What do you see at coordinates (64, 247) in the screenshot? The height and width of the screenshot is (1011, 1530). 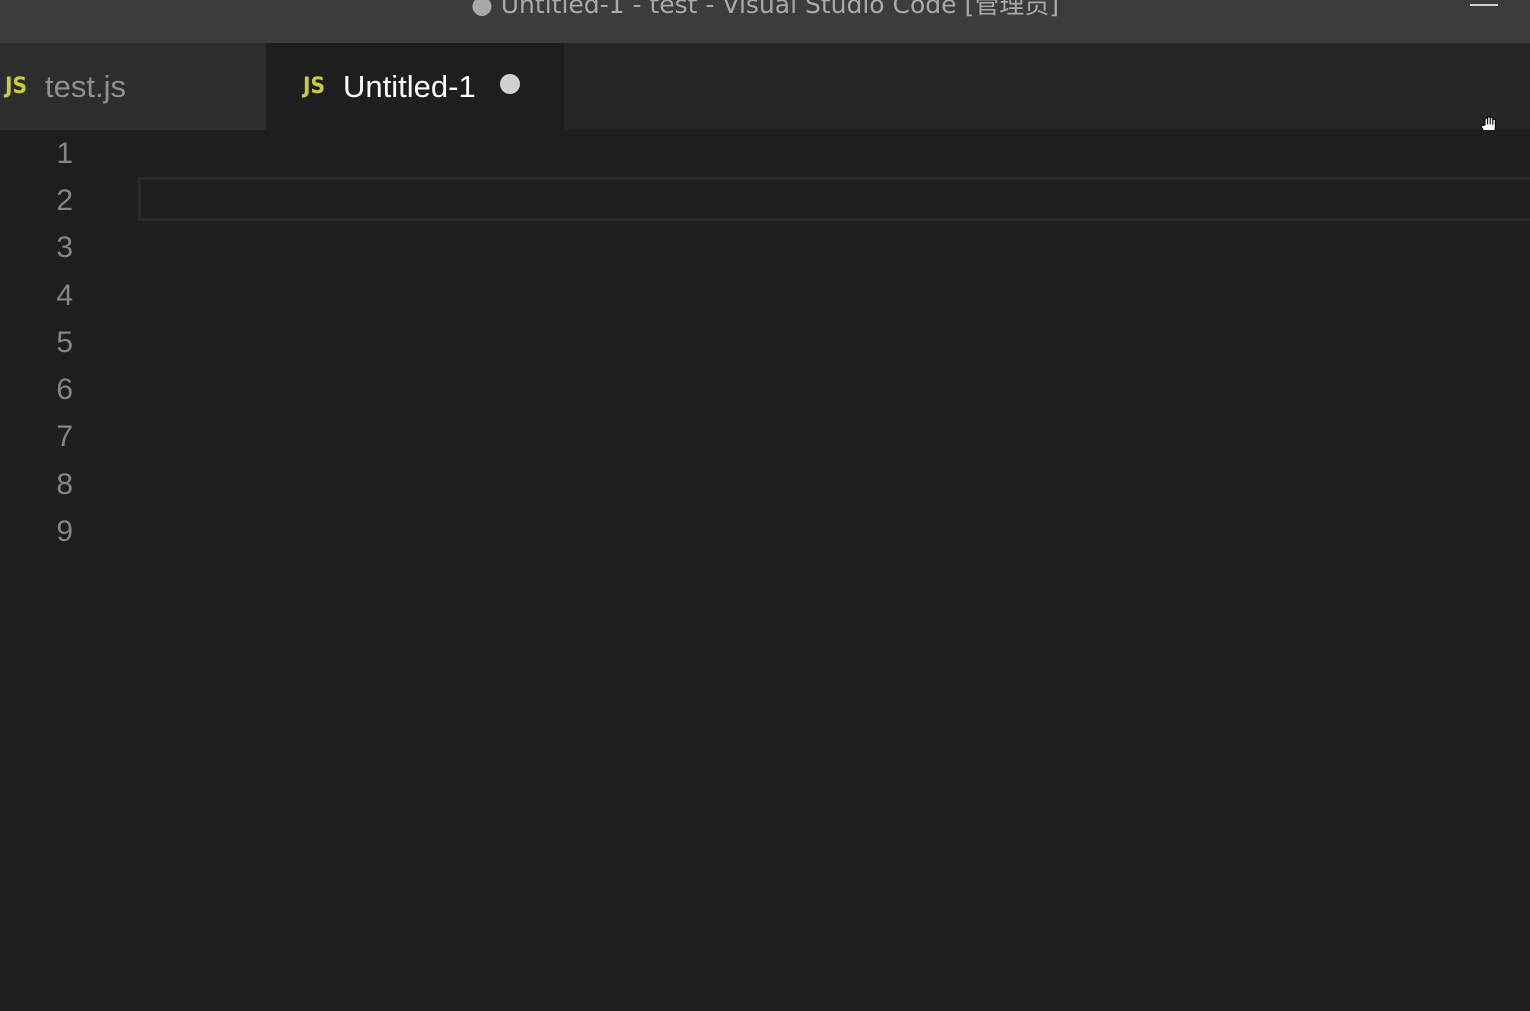 I see `line-number: 3` at bounding box center [64, 247].